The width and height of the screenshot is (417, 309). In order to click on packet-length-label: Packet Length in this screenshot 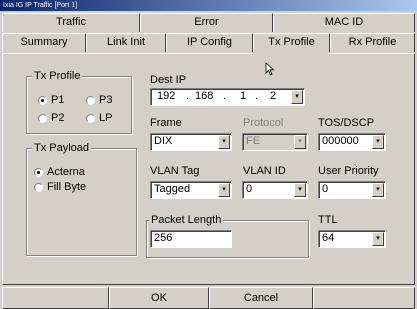, I will do `click(186, 220)`.